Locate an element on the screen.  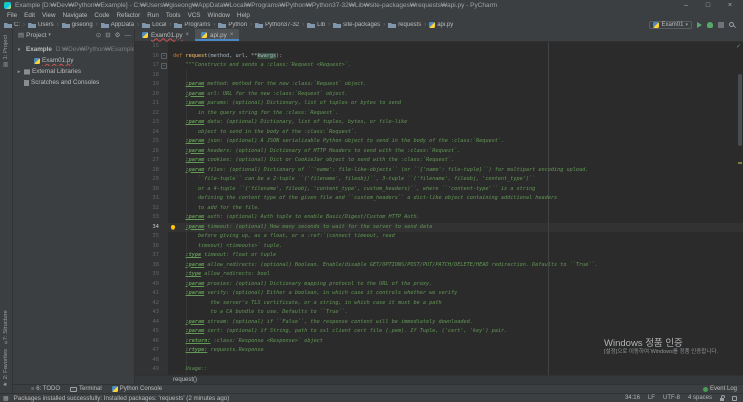
project-tree-item-exam01-py: Exam01.py is located at coordinates (73, 60).